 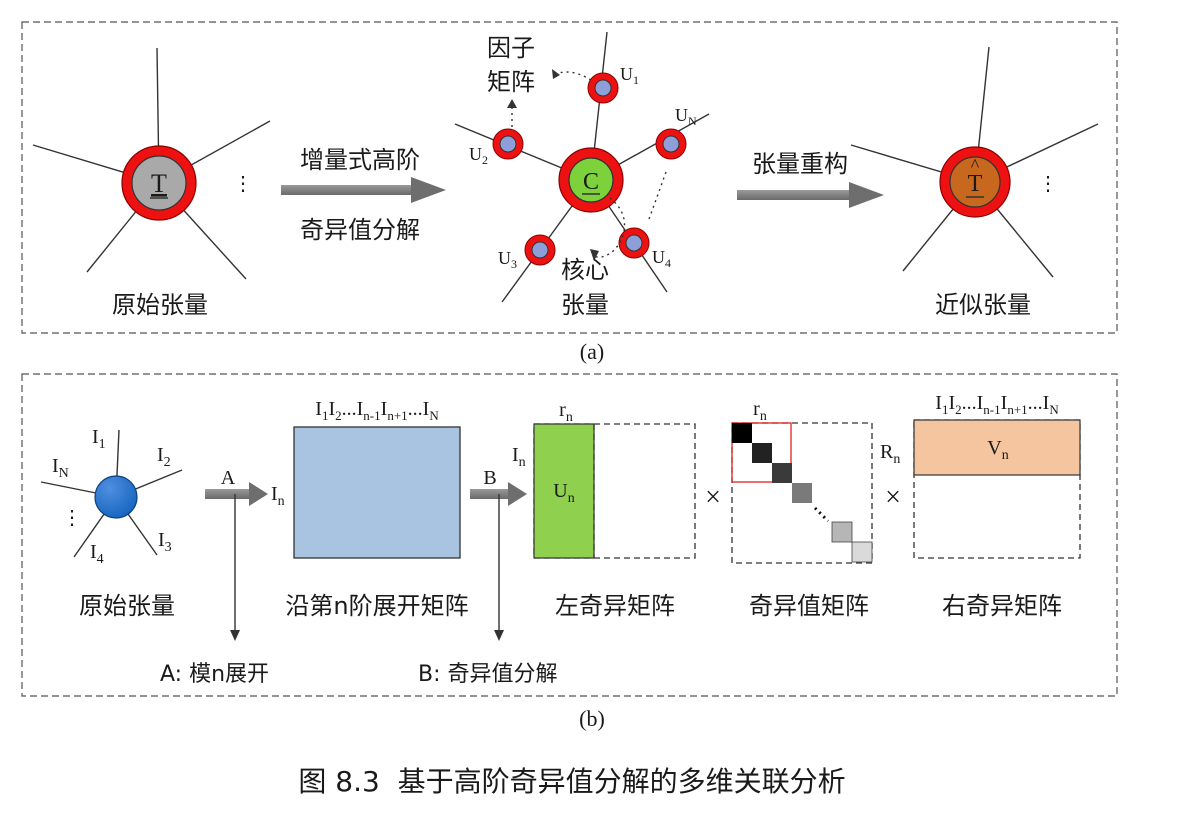 What do you see at coordinates (151, 163) in the screenshot?
I see `original-tensor: T ⋮` at bounding box center [151, 163].